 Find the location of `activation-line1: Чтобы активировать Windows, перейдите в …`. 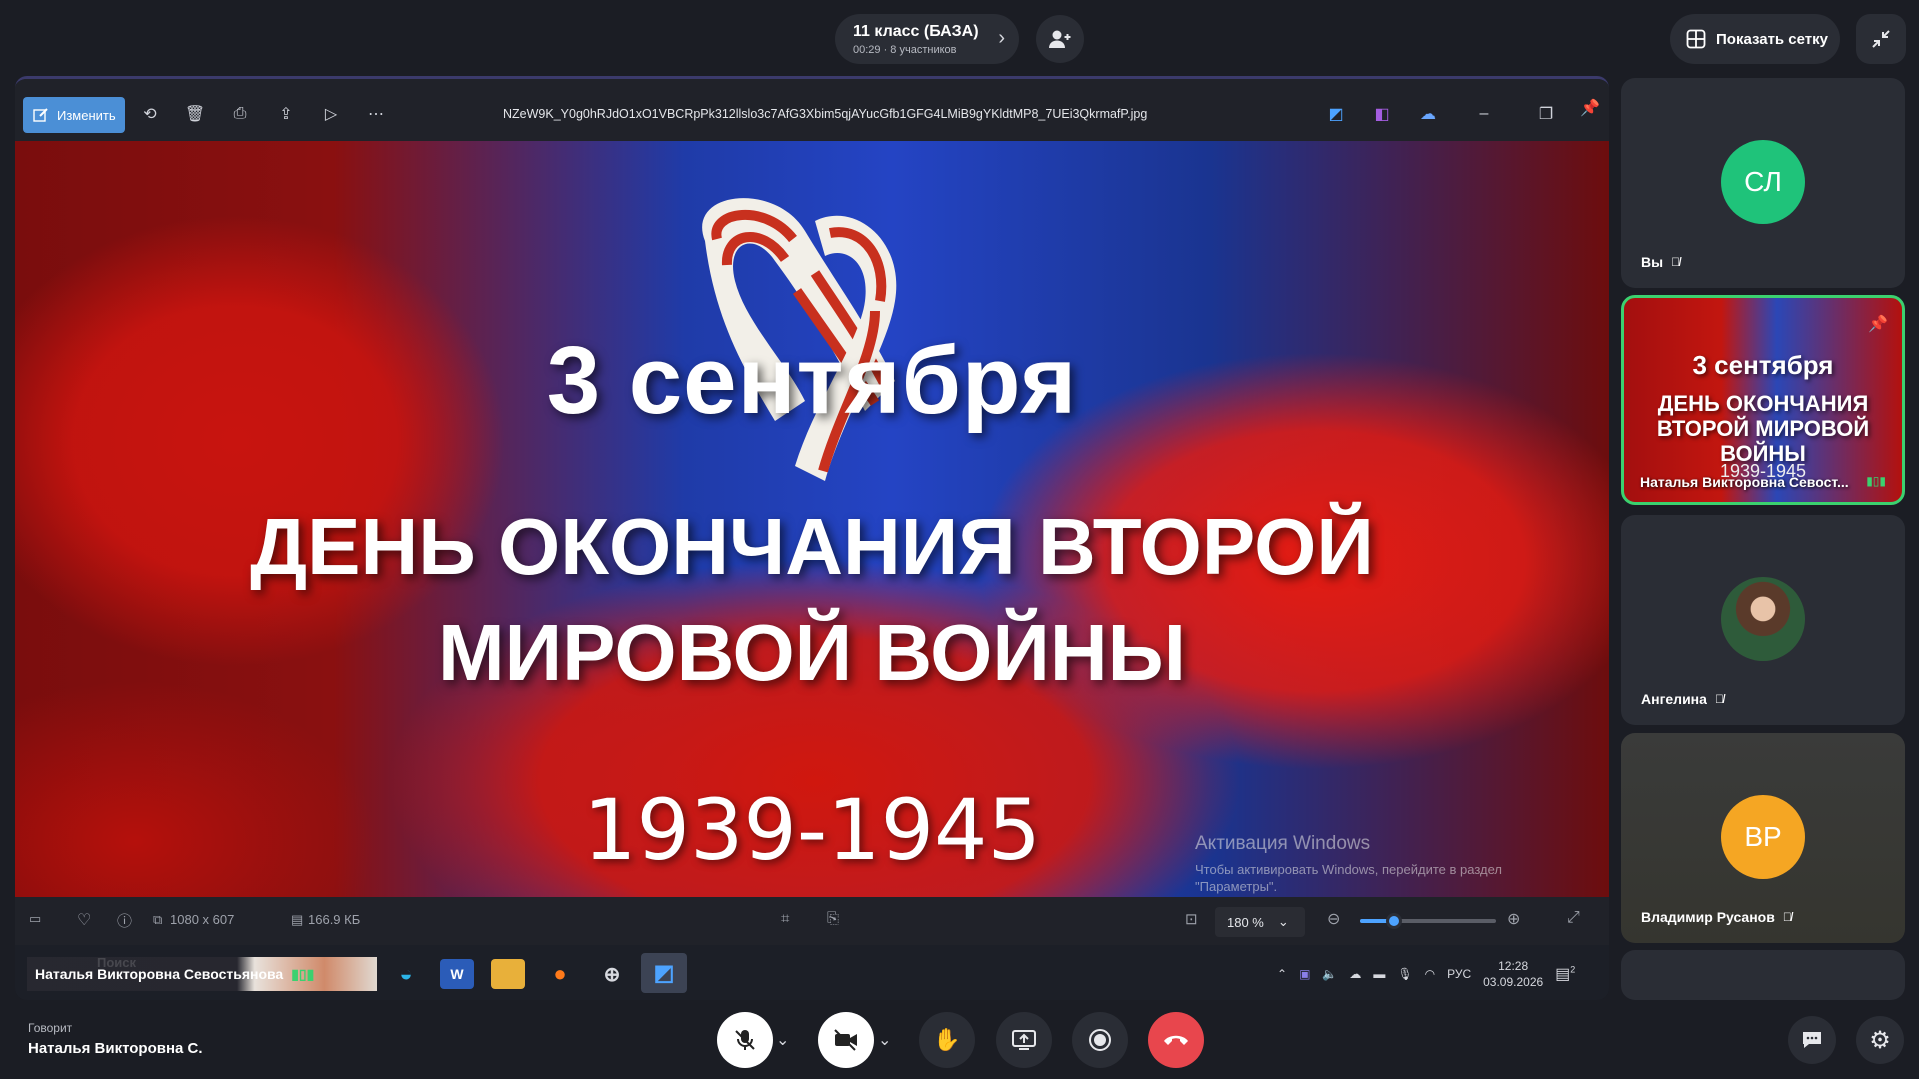

activation-line1: Чтобы активировать Windows, перейдите в … is located at coordinates (1348, 869).